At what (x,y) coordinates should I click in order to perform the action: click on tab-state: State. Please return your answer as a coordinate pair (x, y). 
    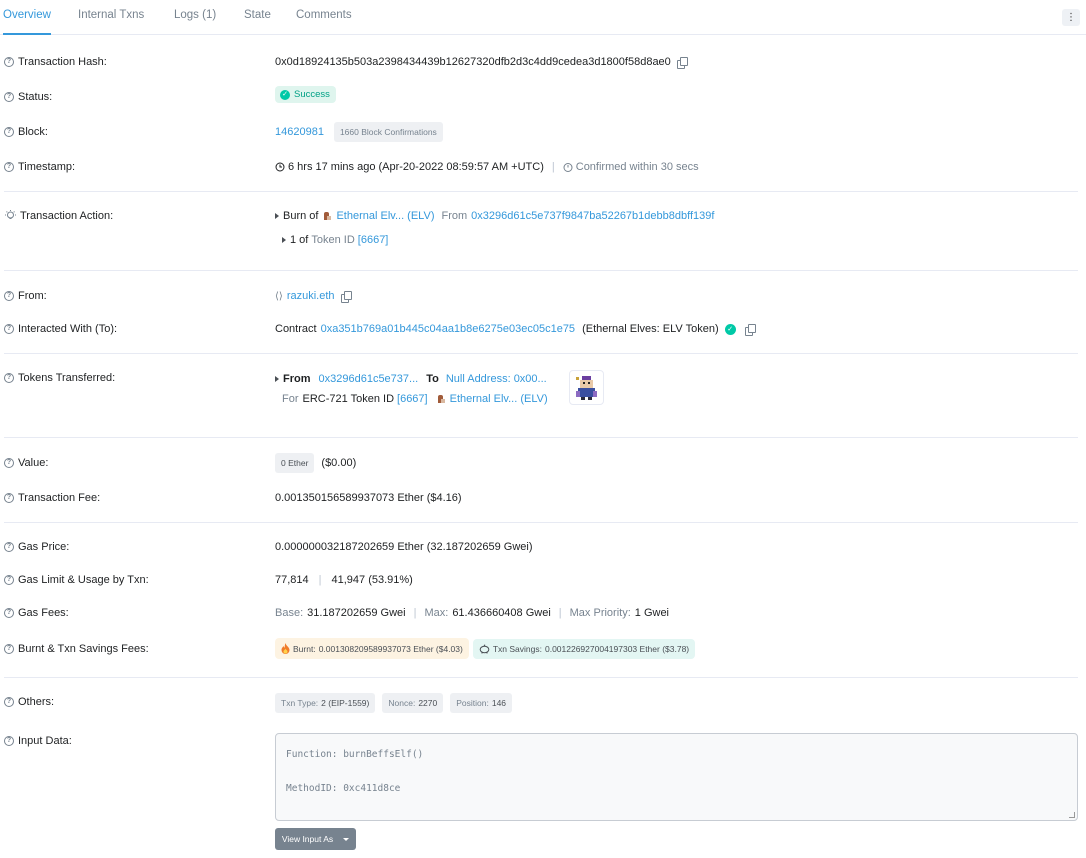
    Looking at the image, I should click on (257, 17).